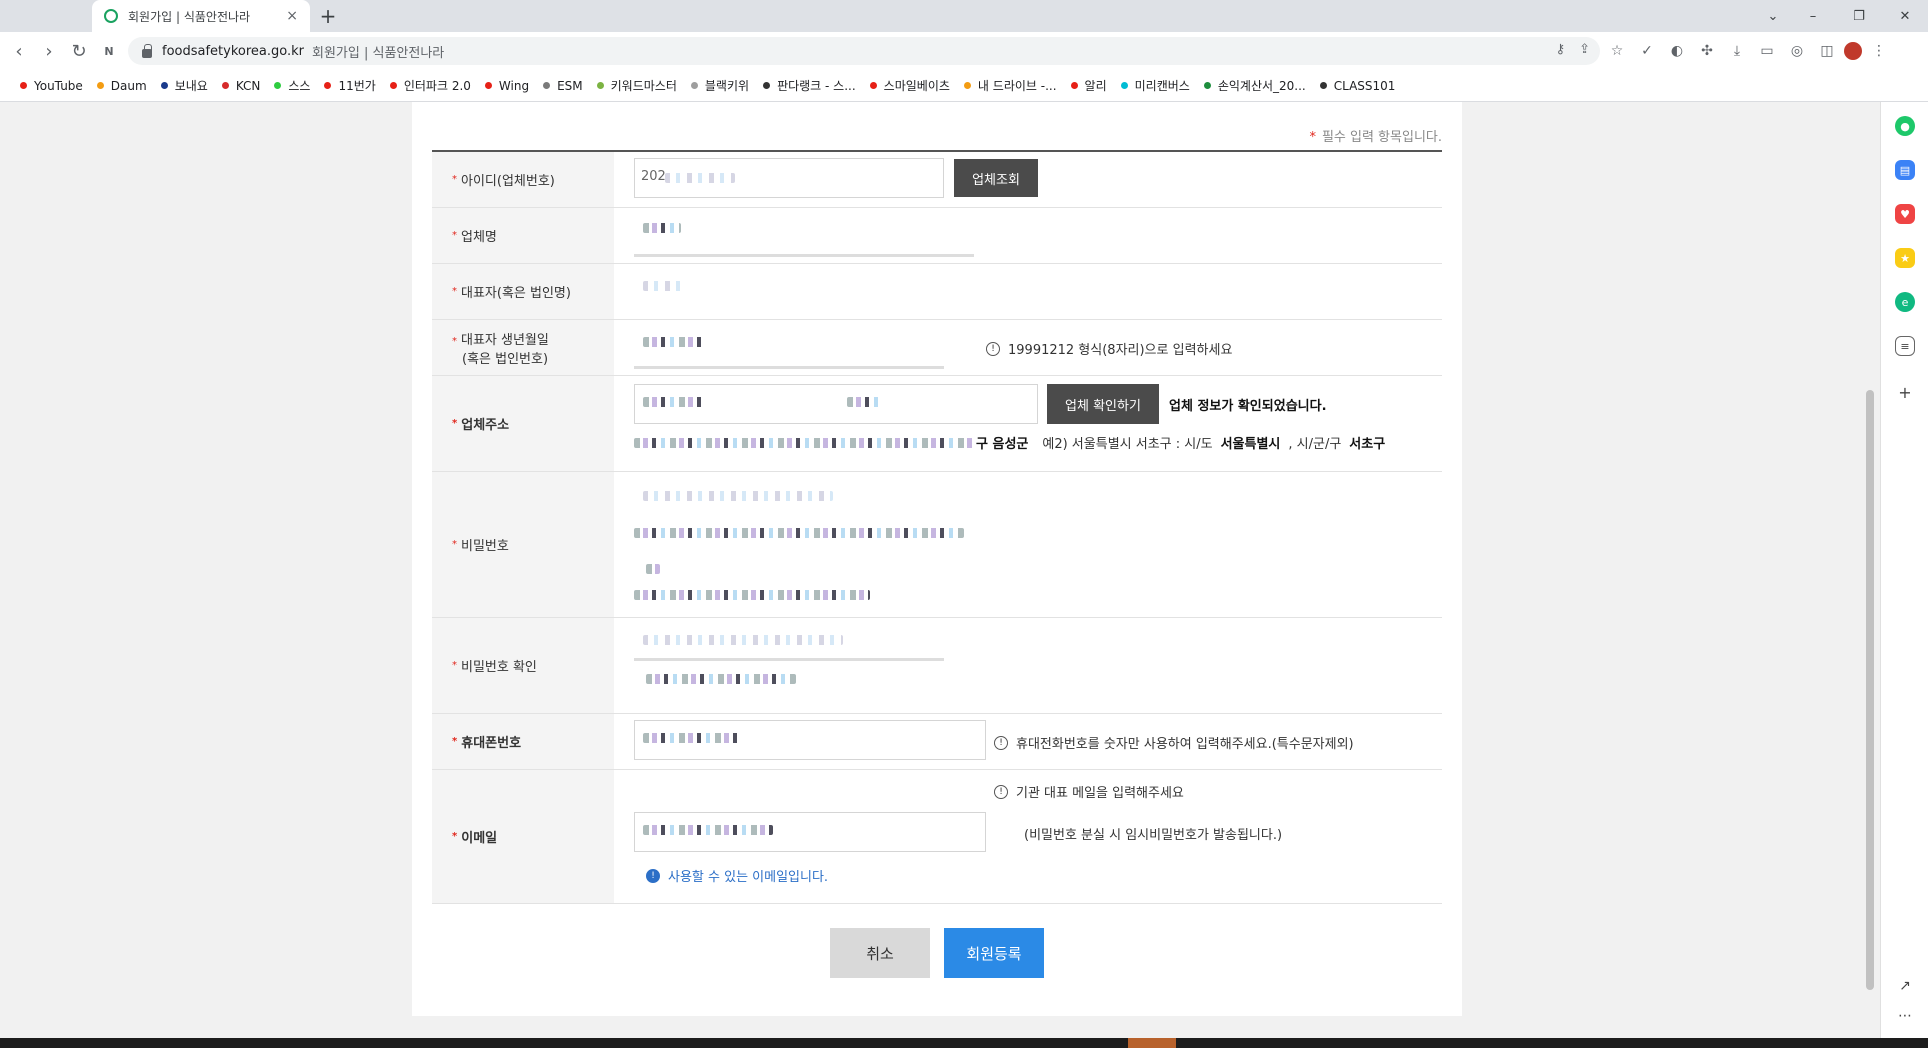  What do you see at coordinates (147, 50) in the screenshot?
I see `lock-icon` at bounding box center [147, 50].